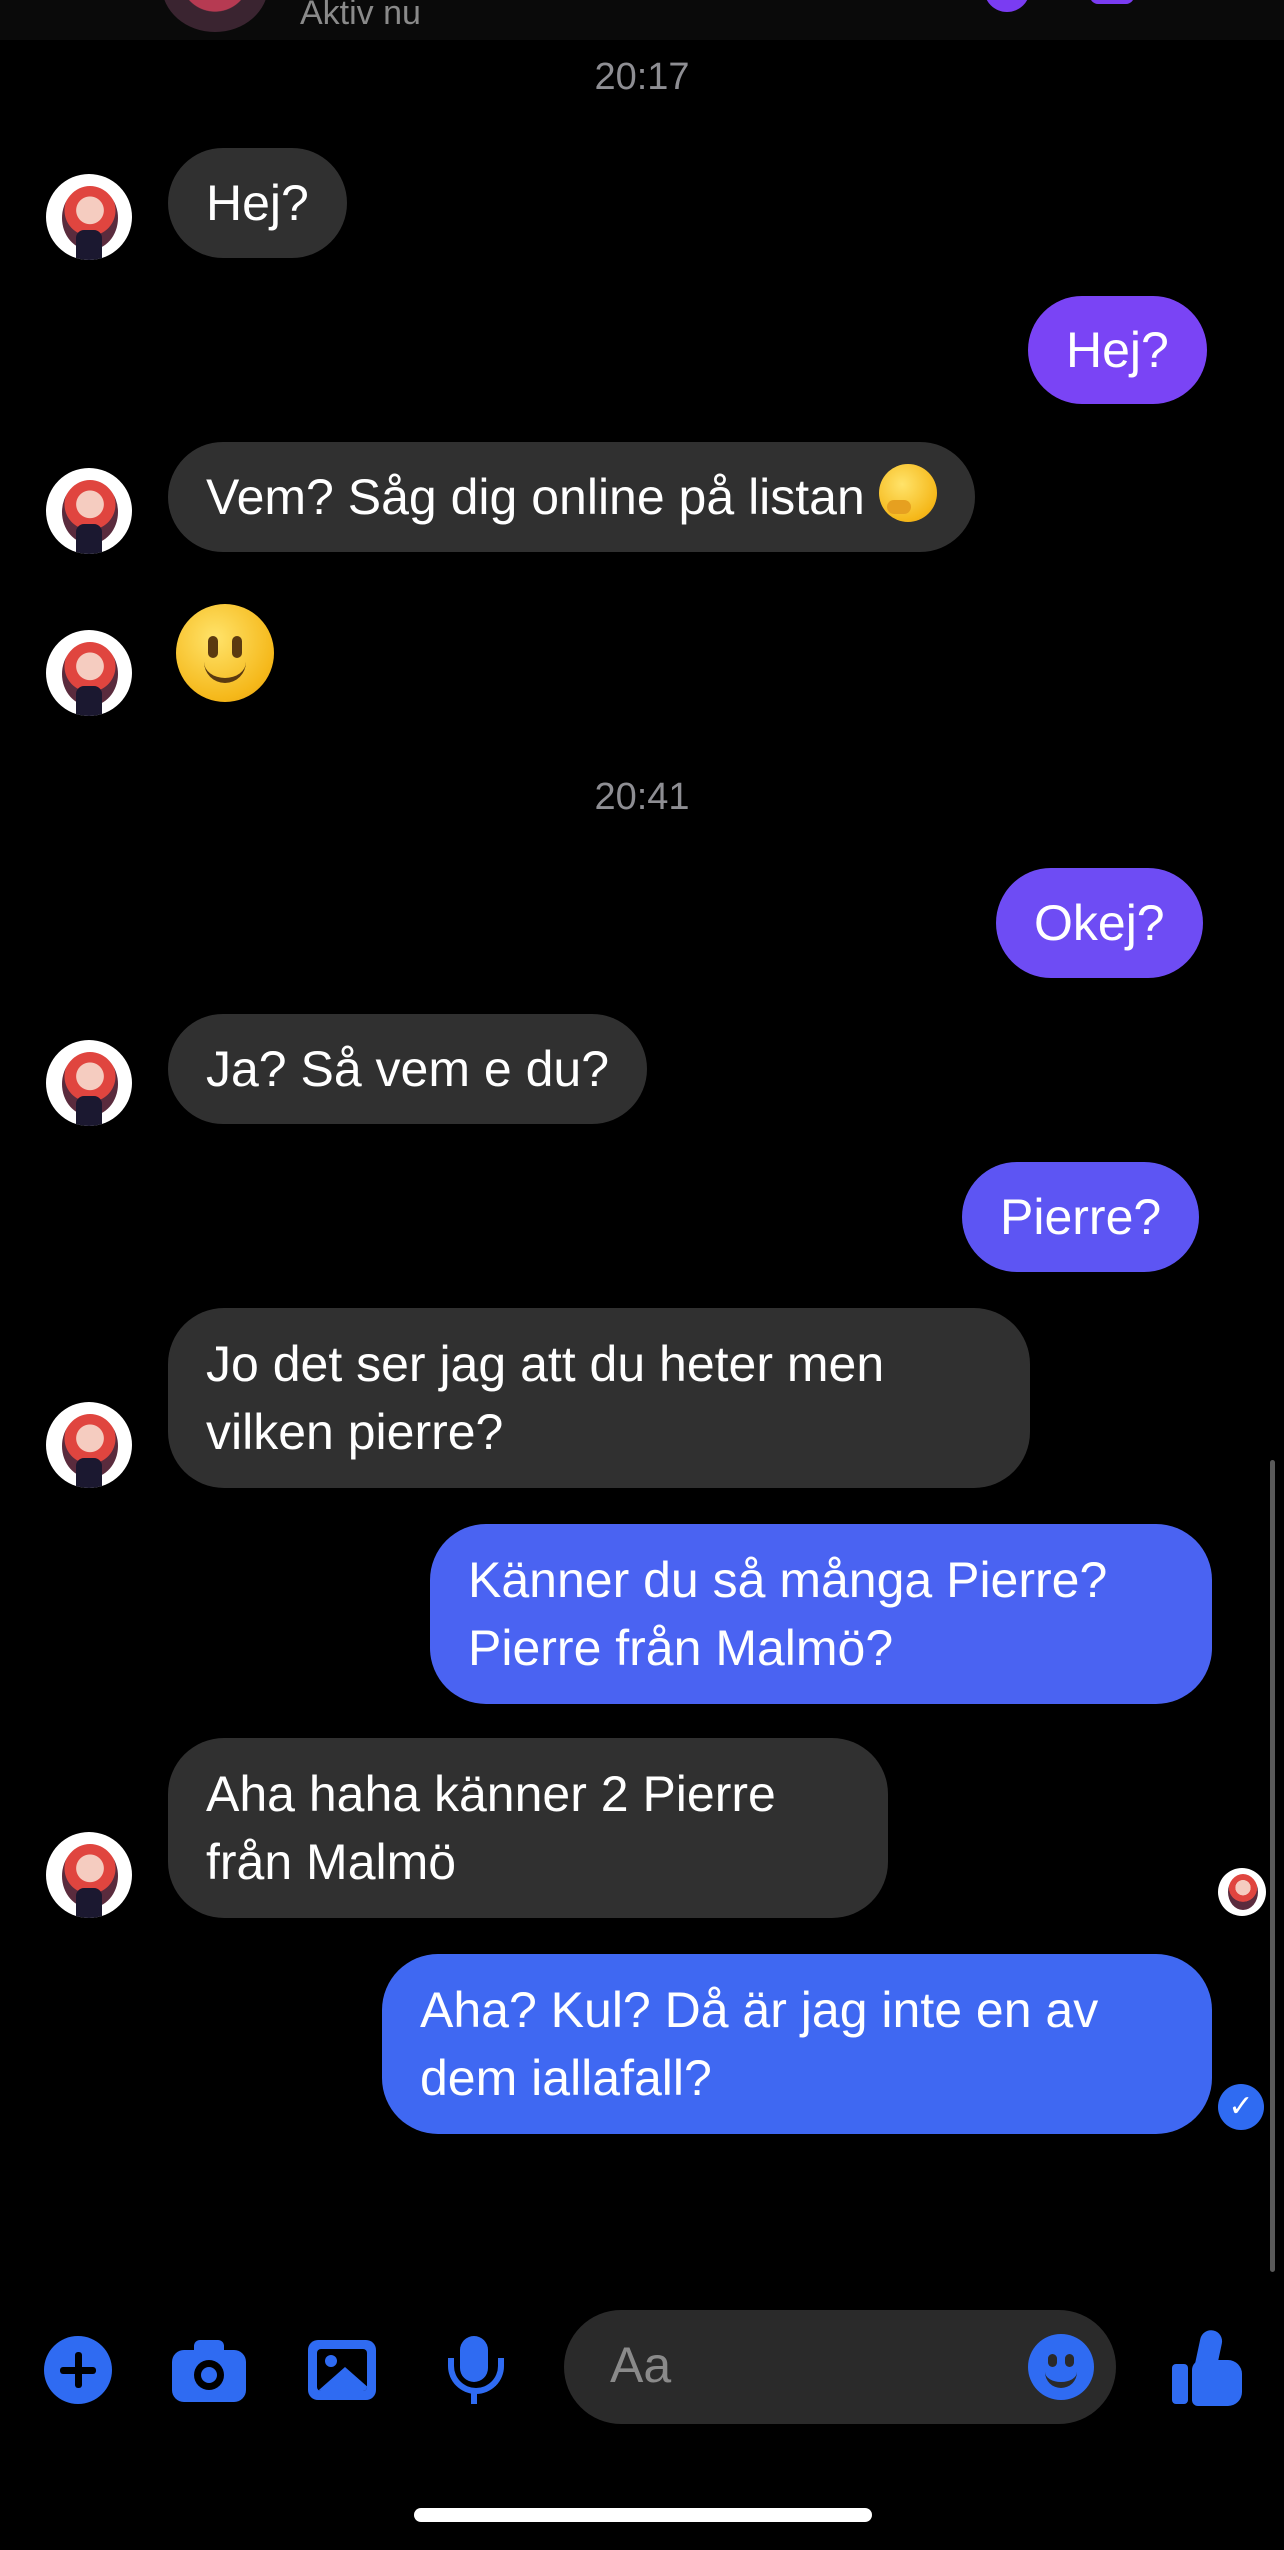 The width and height of the screenshot is (1284, 2550). I want to click on message-input-placeholder: Aa, so click(641, 2365).